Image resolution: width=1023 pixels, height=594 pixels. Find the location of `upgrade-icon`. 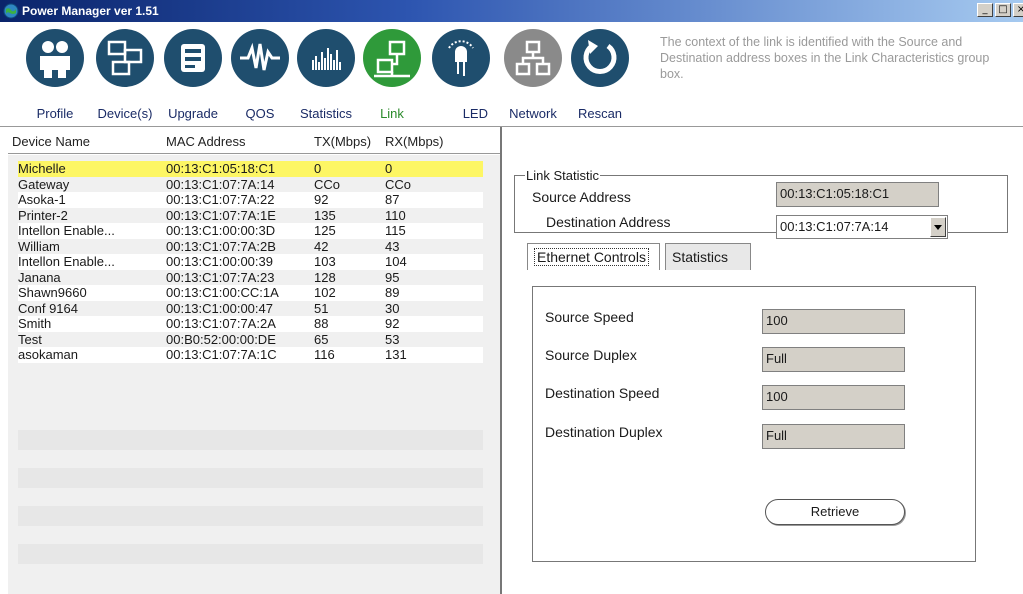

upgrade-icon is located at coordinates (193, 58).